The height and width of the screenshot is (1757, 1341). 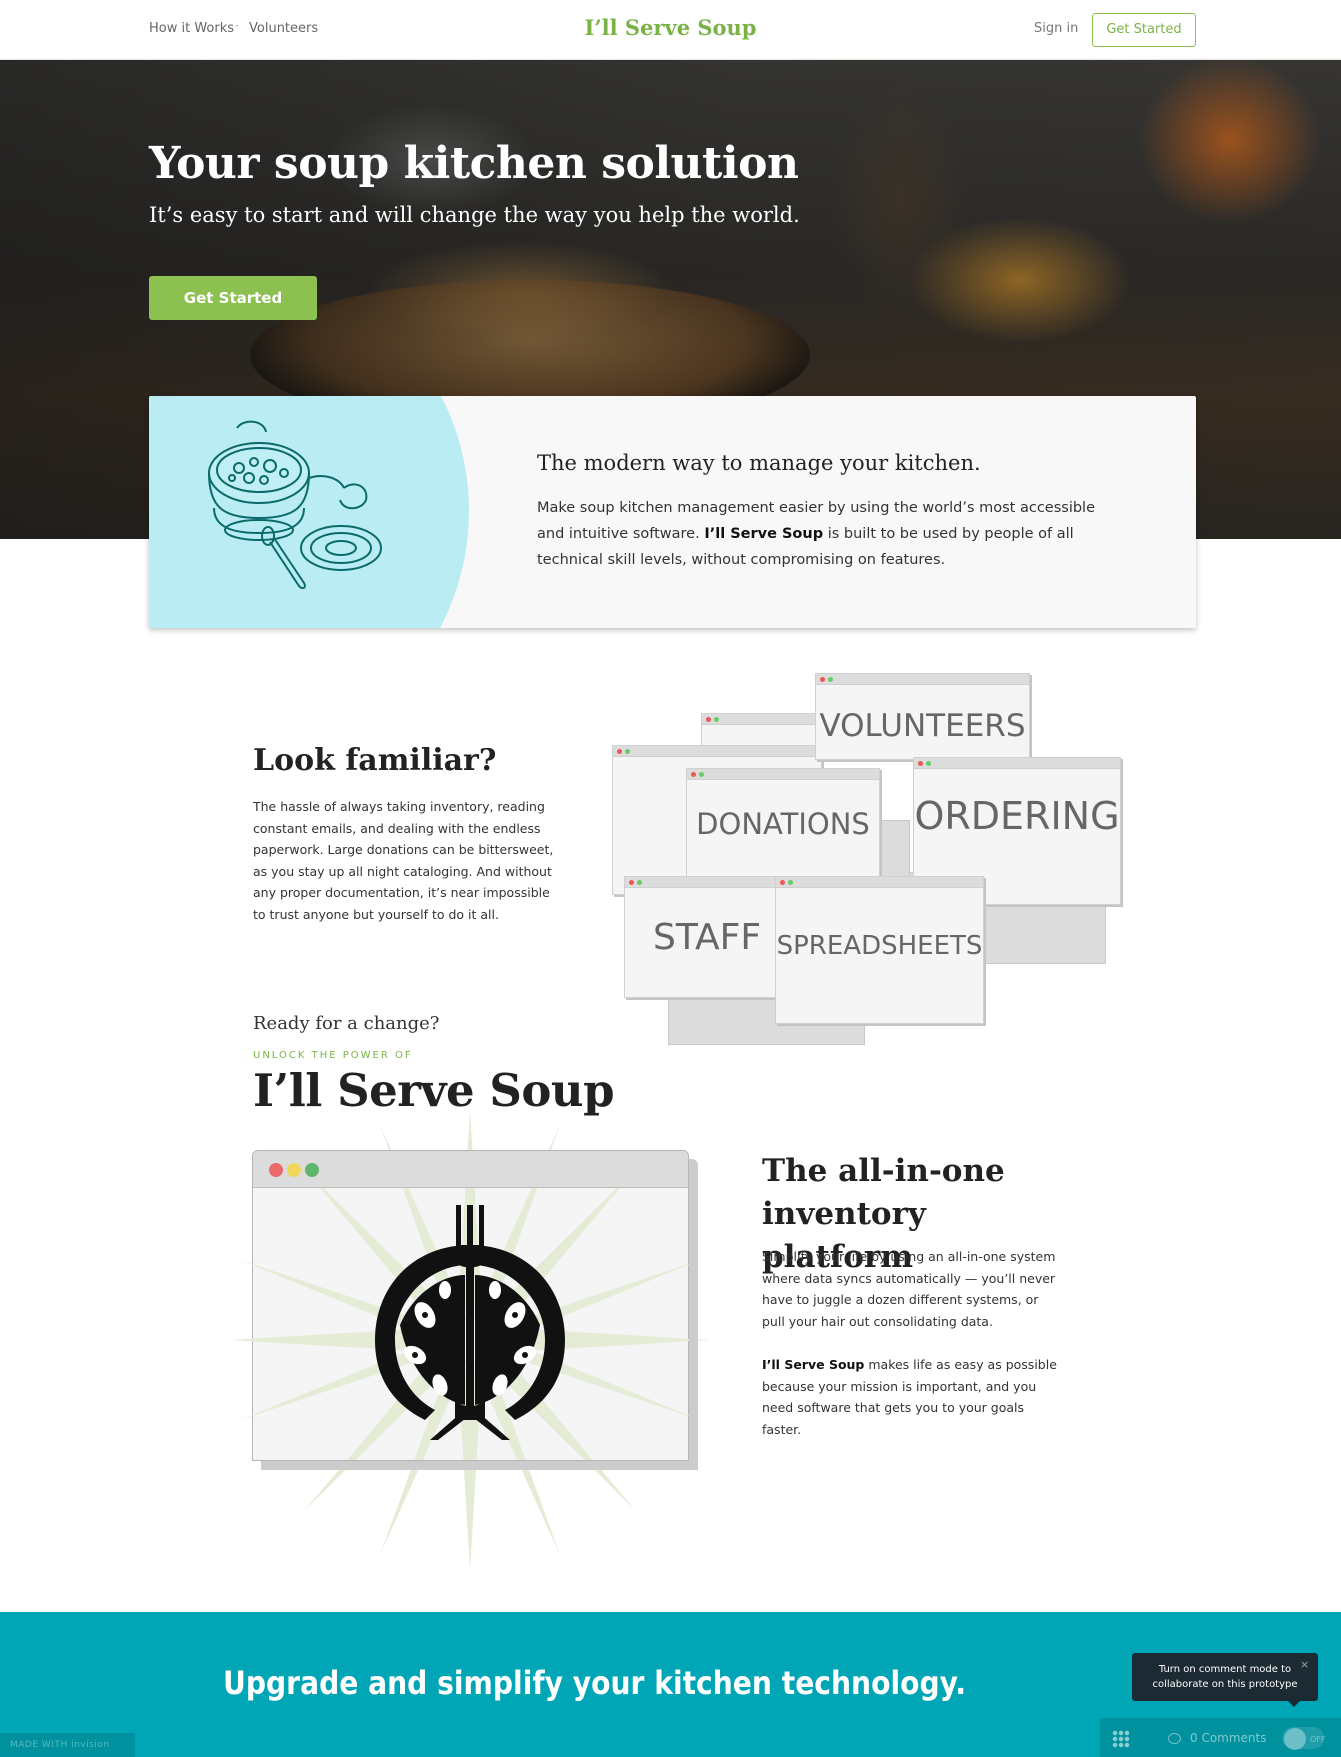 What do you see at coordinates (1017, 816) in the screenshot?
I see `window-ordering-label: ORDERING` at bounding box center [1017, 816].